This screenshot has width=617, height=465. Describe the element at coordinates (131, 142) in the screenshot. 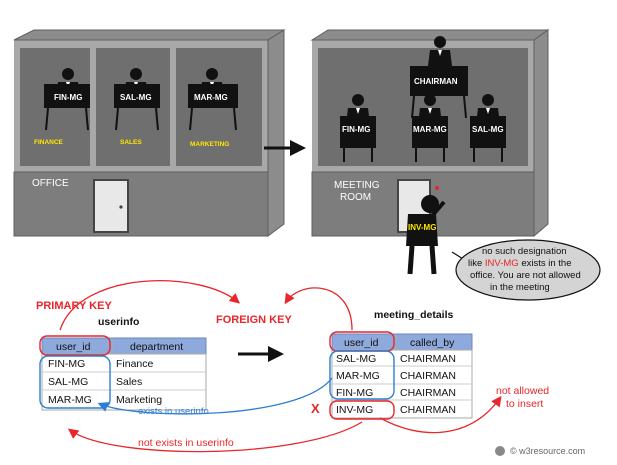

I see `section-sales: SALES` at that location.